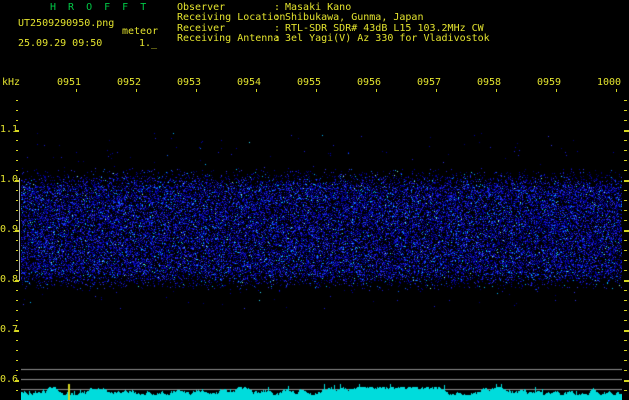 The image size is (629, 400). Describe the element at coordinates (369, 82) in the screenshot. I see `time-label: 0956` at that location.